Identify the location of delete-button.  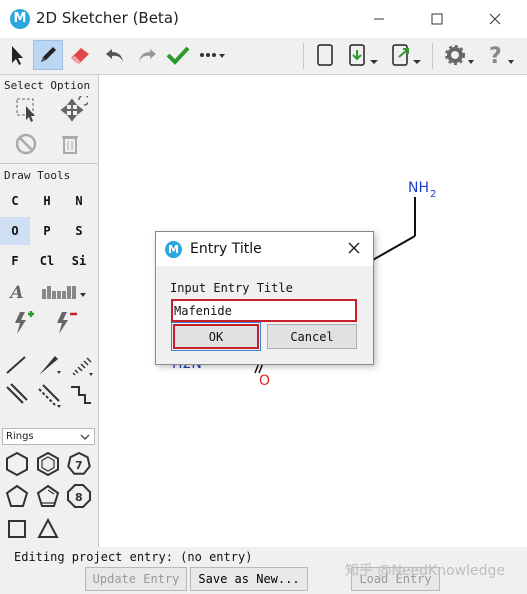
(70, 144).